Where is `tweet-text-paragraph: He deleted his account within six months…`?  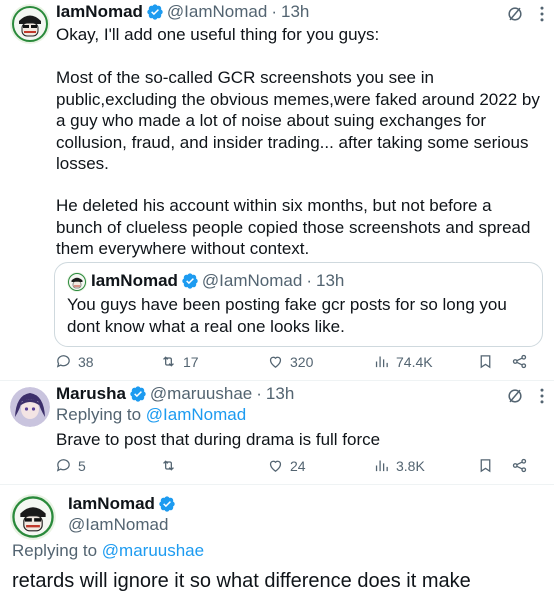 tweet-text-paragraph: He deleted his account within six months… is located at coordinates (293, 227).